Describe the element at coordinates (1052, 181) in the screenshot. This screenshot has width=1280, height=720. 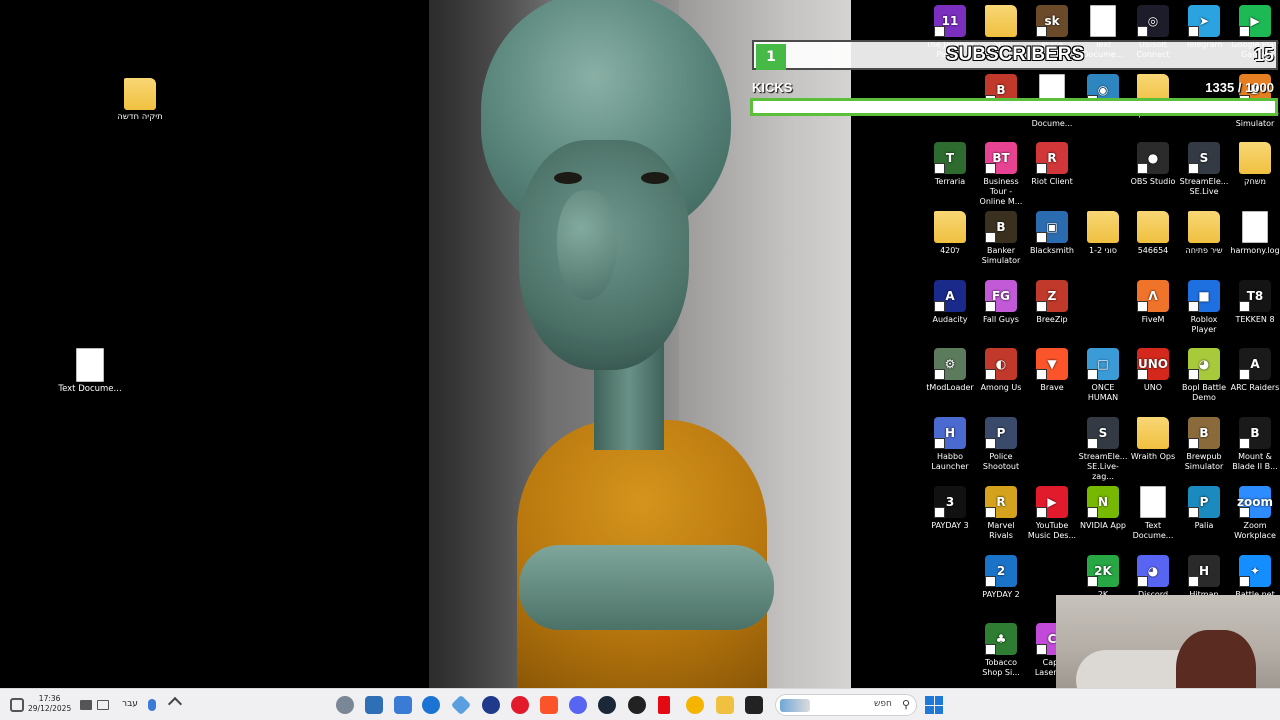
I see `desktop-icon-label: Riot Client` at that location.